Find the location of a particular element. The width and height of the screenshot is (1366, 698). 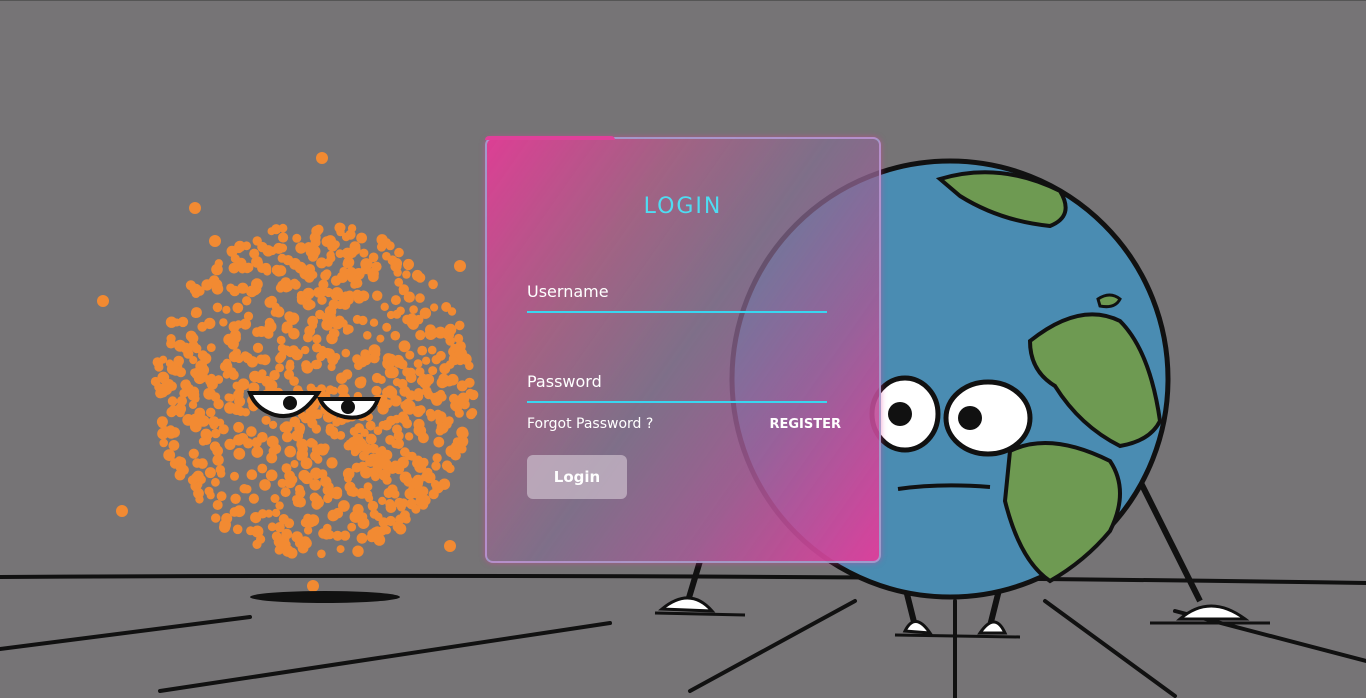

card-accent-tab is located at coordinates (550, 138).